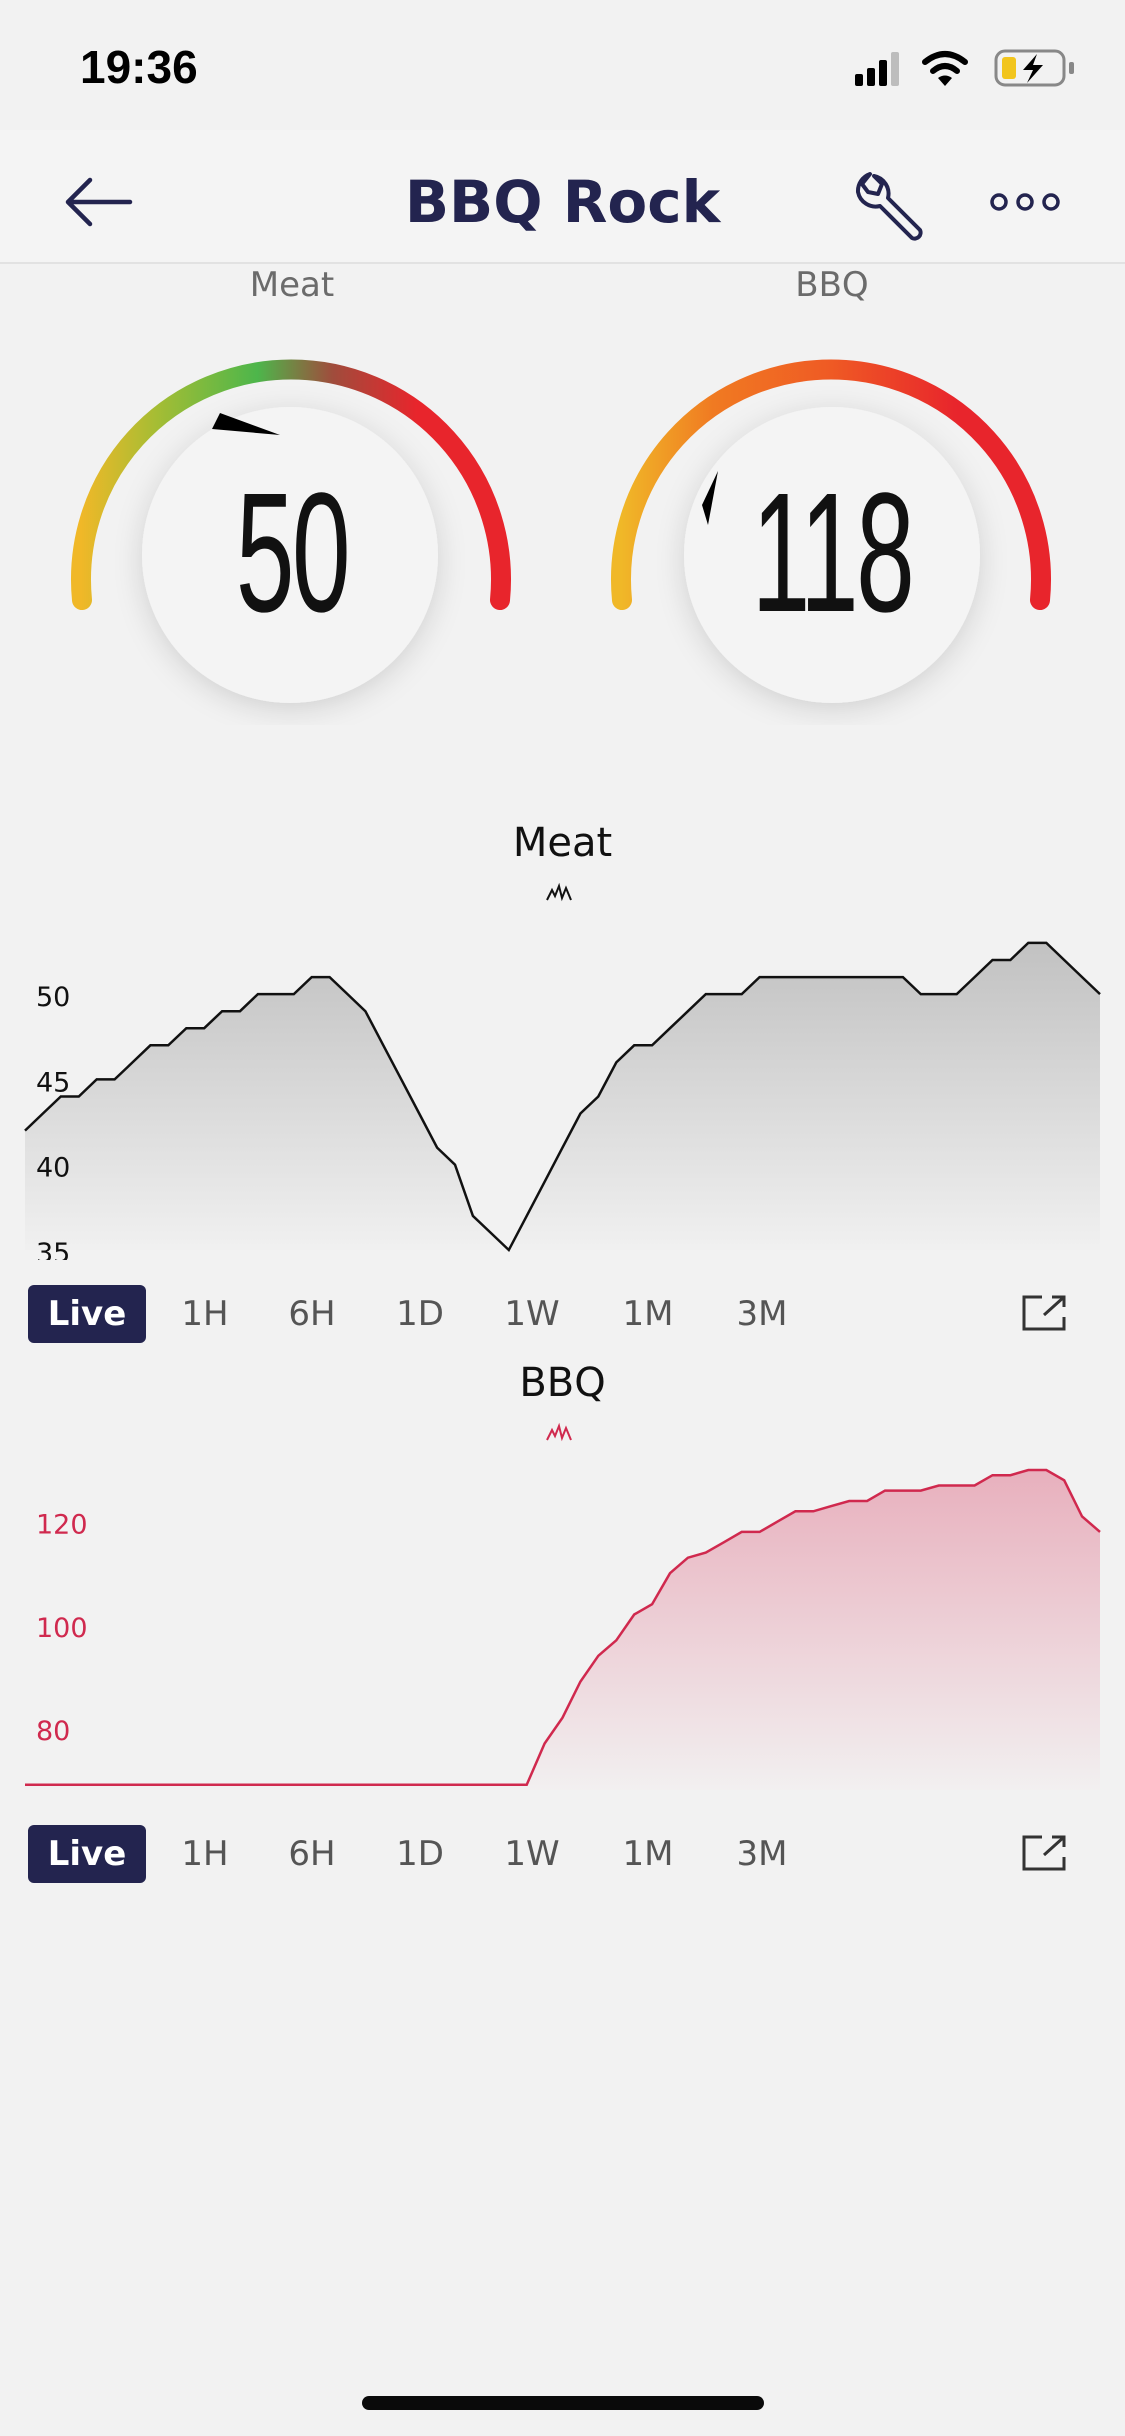 The image size is (1125, 2436). I want to click on status-icons, so click(970, 69).